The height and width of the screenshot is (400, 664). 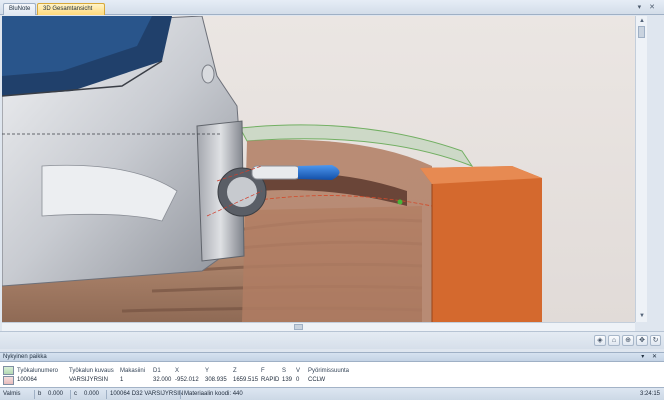 What do you see at coordinates (600, 340) in the screenshot?
I see `camera-icon: ◈` at bounding box center [600, 340].